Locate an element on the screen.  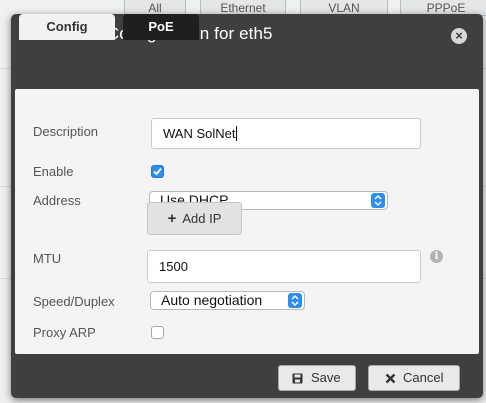
add-ip-button: + Add IP is located at coordinates (194, 218).